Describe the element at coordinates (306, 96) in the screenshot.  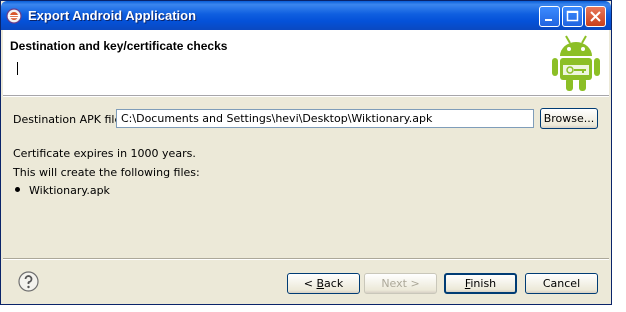
I see `banner-divider` at that location.